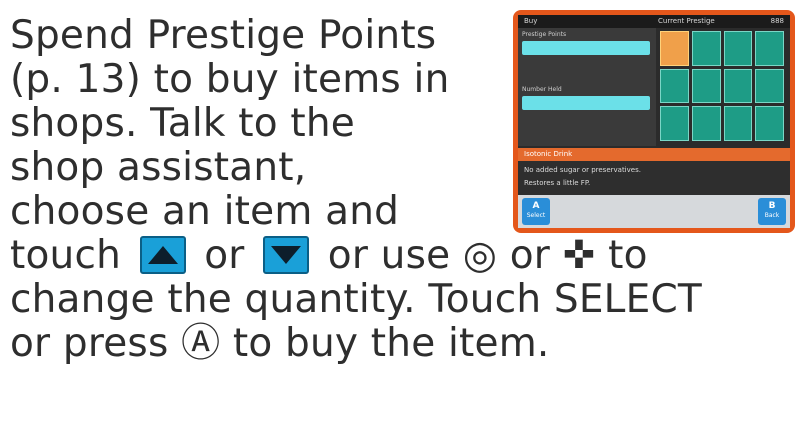 This screenshot has height=423, width=812. Describe the element at coordinates (536, 215) in the screenshot. I see `select-label: Select` at that location.